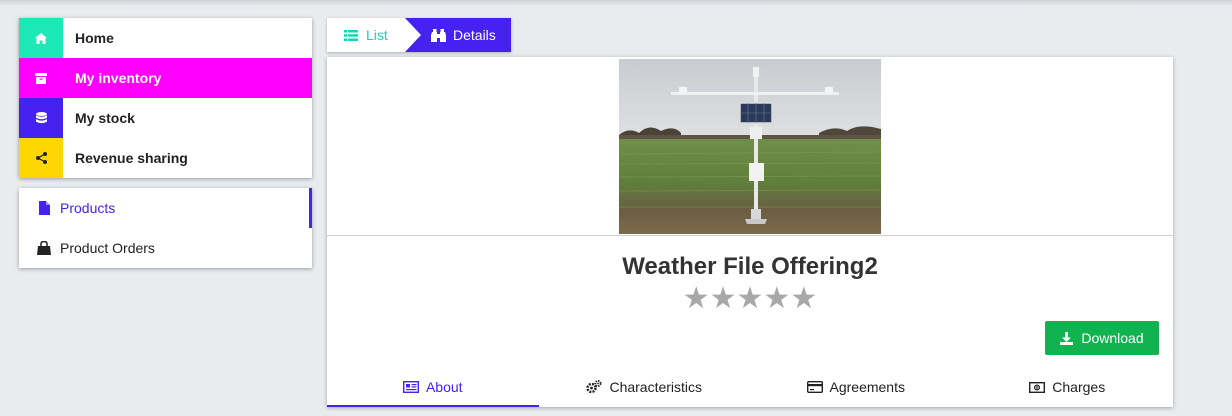 Image resolution: width=1232 pixels, height=416 pixels. What do you see at coordinates (44, 248) in the screenshot?
I see `shopping-bag-icon` at bounding box center [44, 248].